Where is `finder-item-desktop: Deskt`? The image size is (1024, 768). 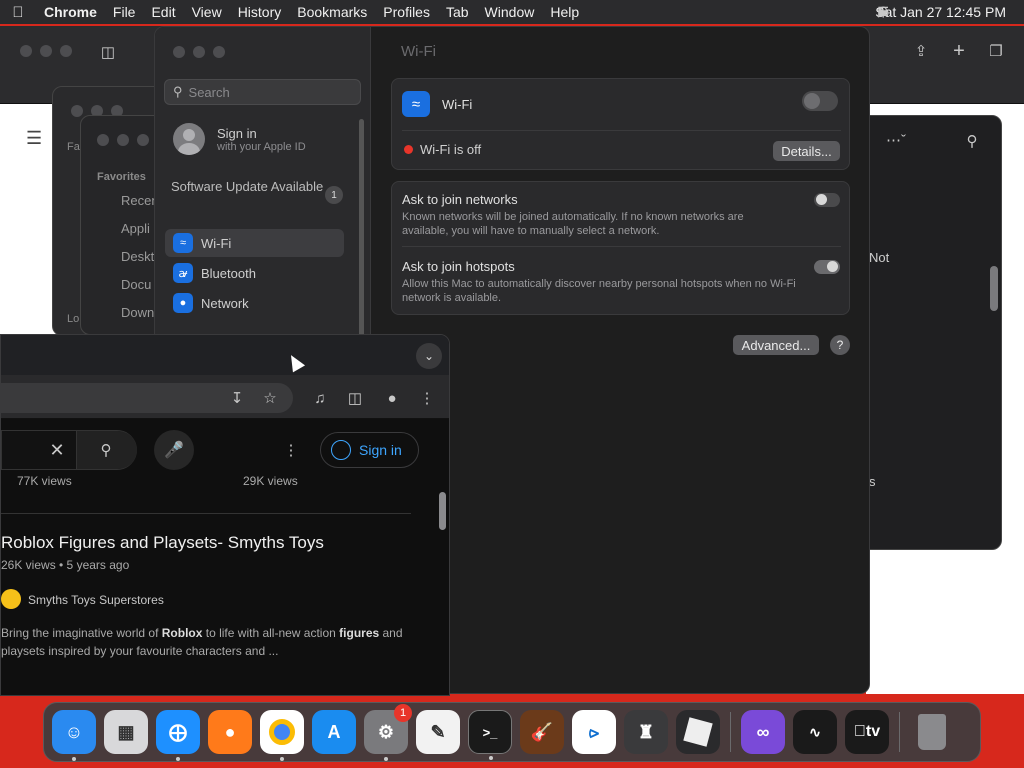 finder-item-desktop: Deskt is located at coordinates (137, 256).